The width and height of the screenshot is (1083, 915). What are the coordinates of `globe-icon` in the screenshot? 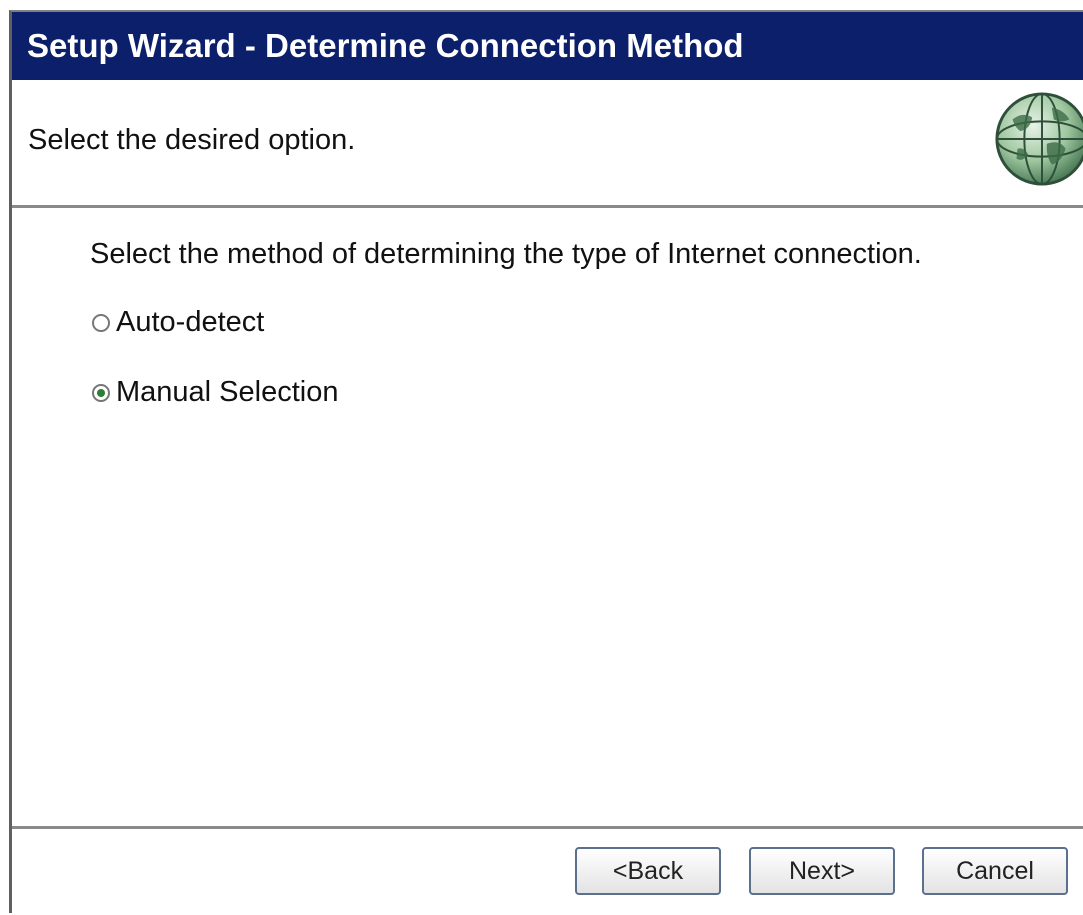 It's located at (1039, 139).